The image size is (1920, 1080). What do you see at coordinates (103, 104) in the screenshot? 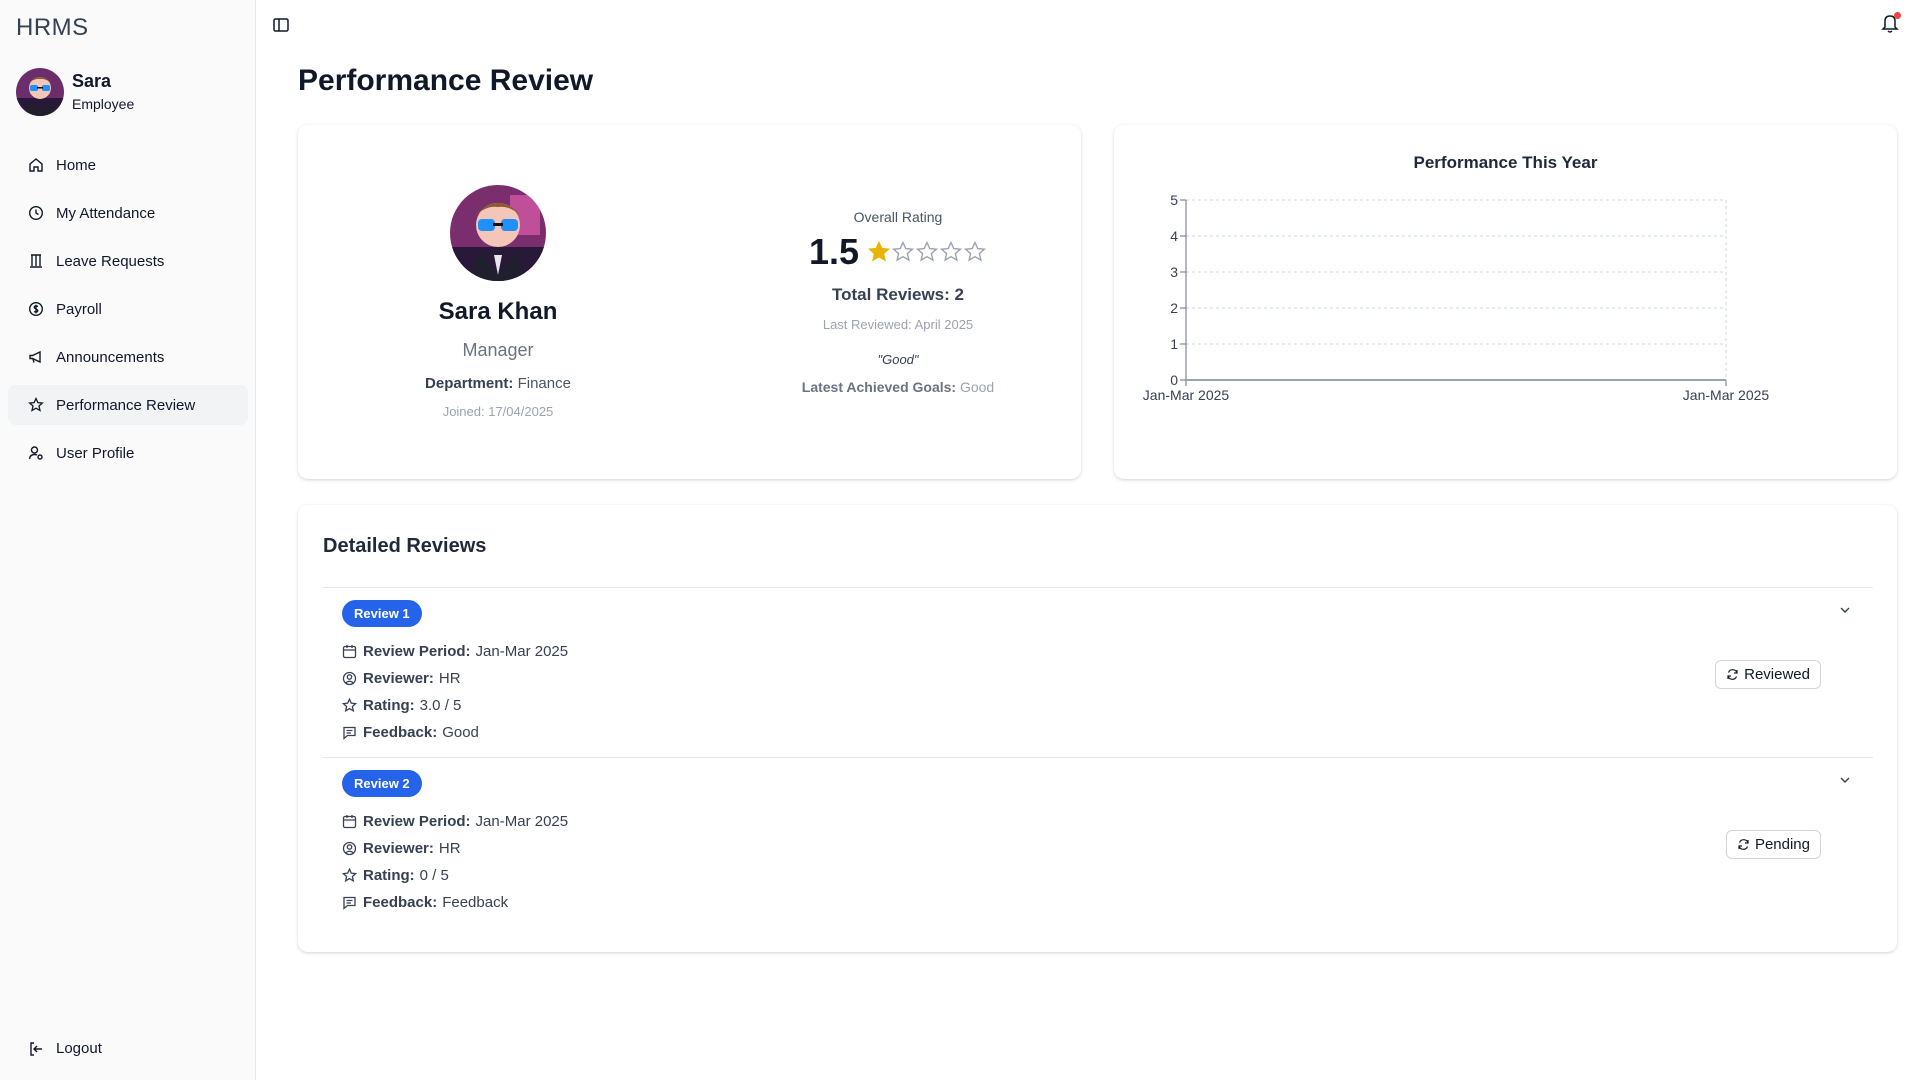
I see `user-role: Employee` at bounding box center [103, 104].